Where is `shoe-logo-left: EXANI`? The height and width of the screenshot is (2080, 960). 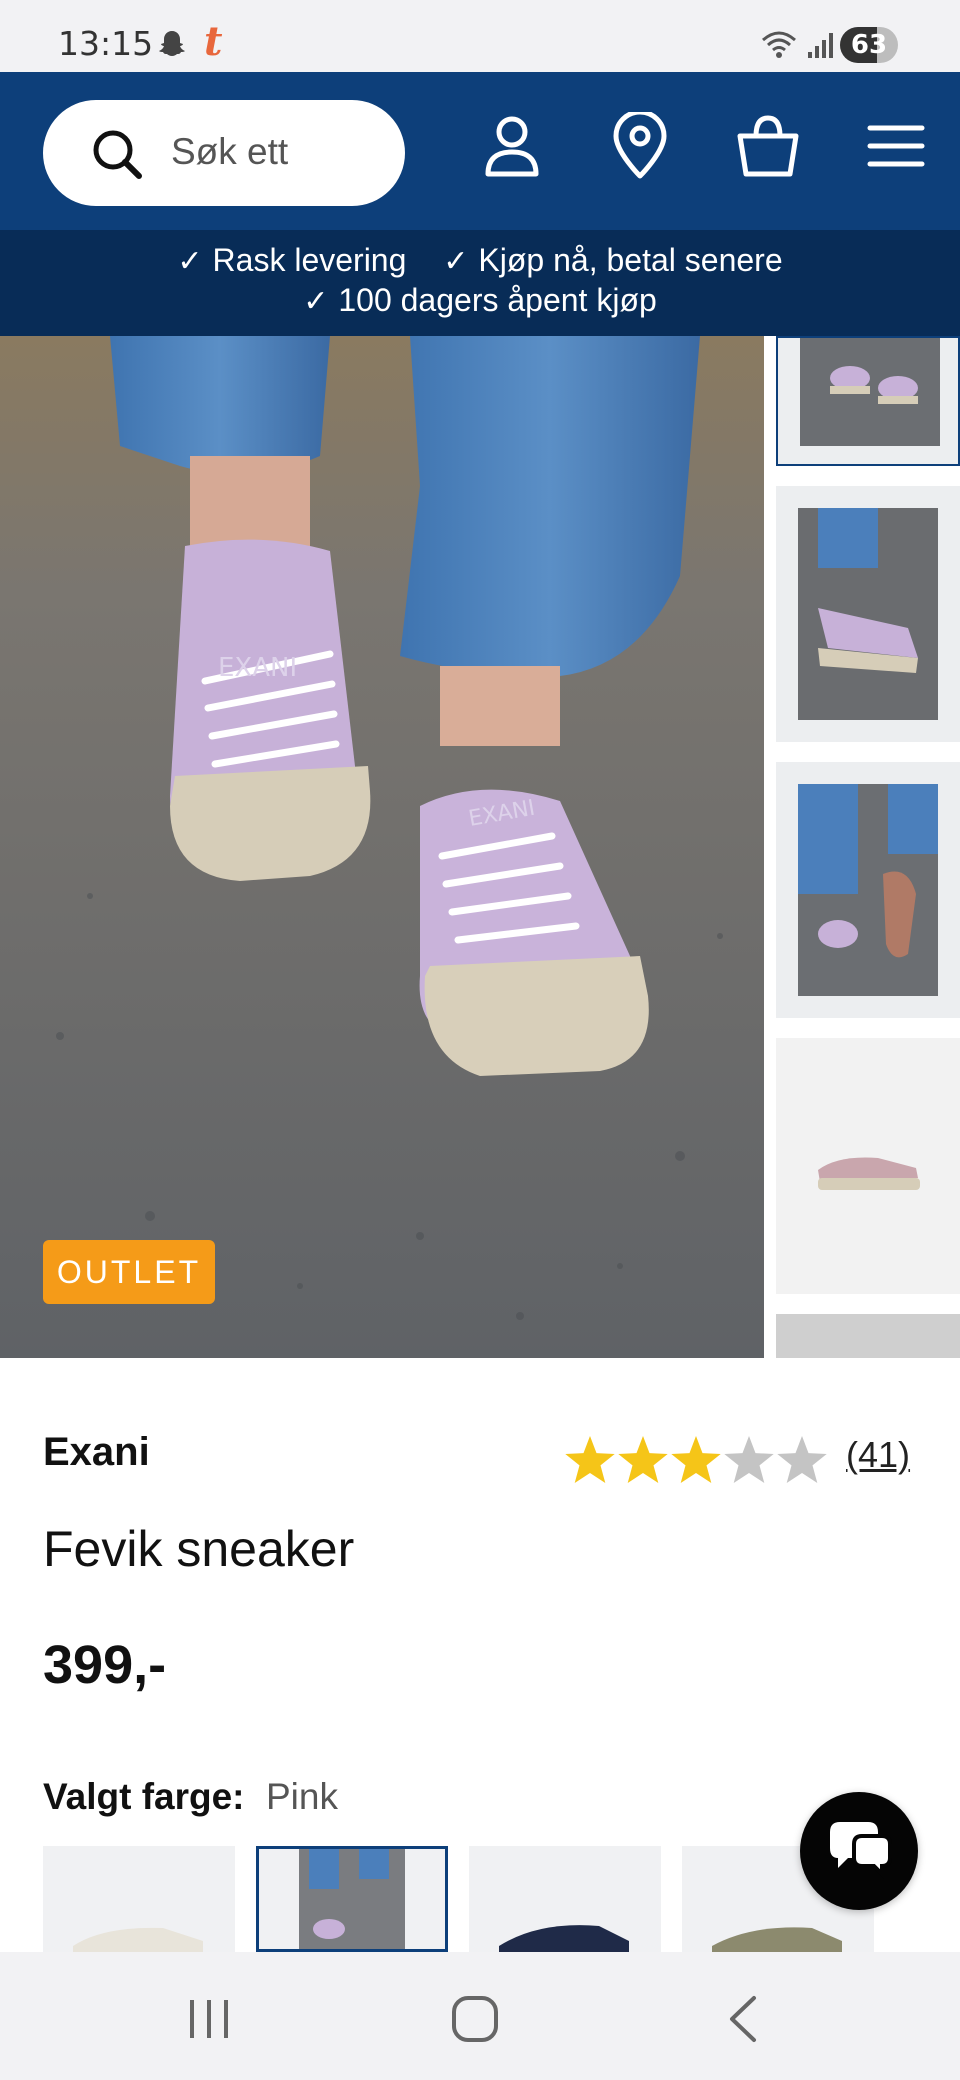 shoe-logo-left: EXANI is located at coordinates (257, 668).